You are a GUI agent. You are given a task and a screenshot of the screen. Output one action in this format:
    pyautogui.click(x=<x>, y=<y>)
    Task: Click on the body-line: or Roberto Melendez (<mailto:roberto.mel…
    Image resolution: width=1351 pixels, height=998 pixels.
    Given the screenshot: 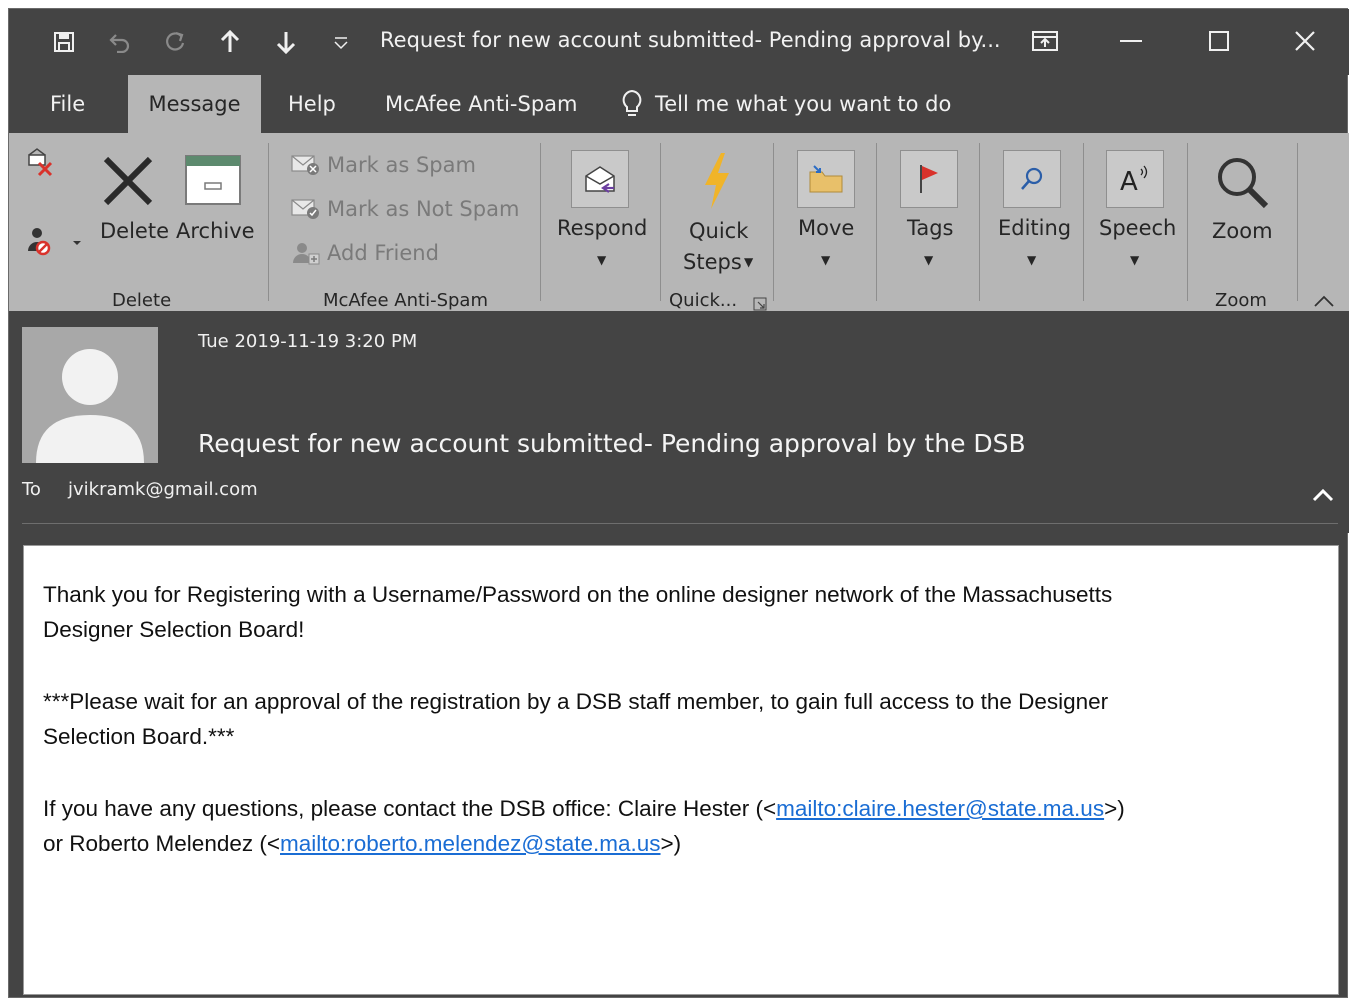 What is the action you would take?
    pyautogui.click(x=678, y=843)
    